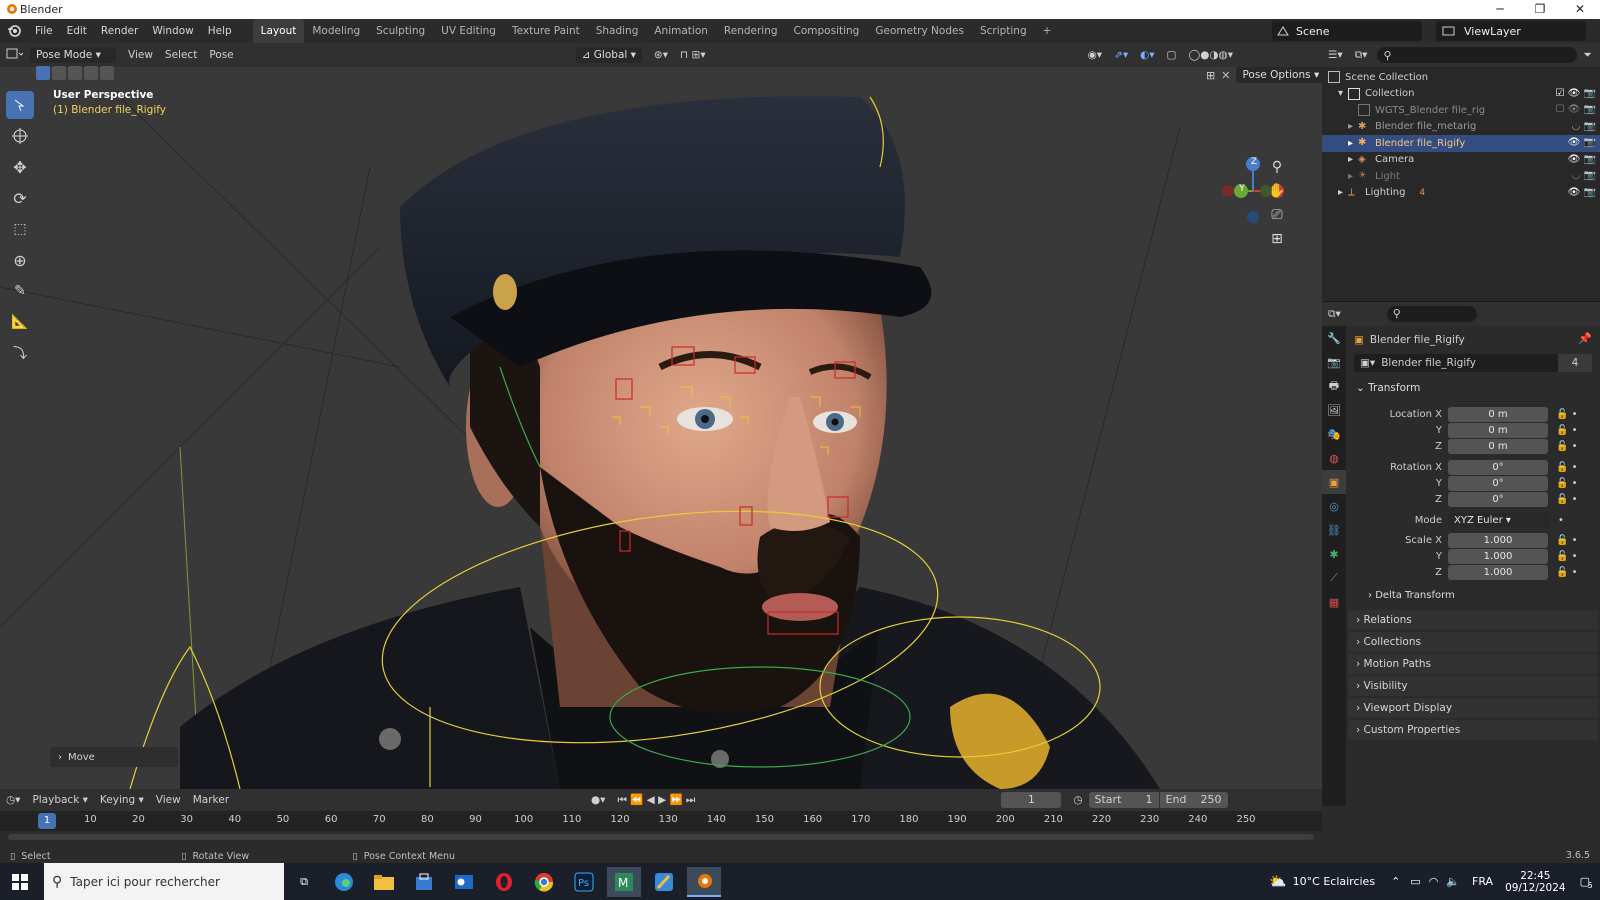  What do you see at coordinates (73, 55) in the screenshot?
I see `mode-dropdown: Pose Mode ▾` at bounding box center [73, 55].